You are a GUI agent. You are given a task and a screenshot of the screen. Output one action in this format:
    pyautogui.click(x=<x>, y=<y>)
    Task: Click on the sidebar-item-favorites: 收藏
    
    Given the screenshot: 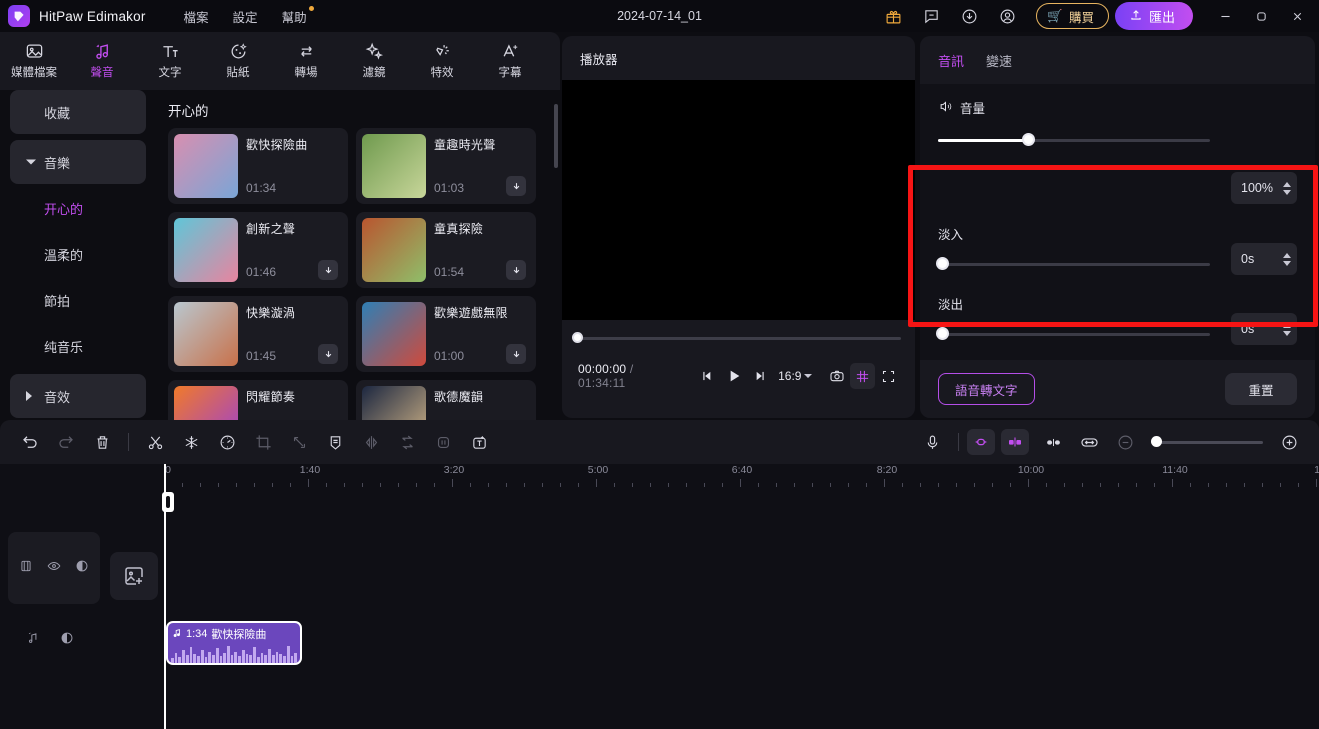 What is the action you would take?
    pyautogui.click(x=78, y=112)
    